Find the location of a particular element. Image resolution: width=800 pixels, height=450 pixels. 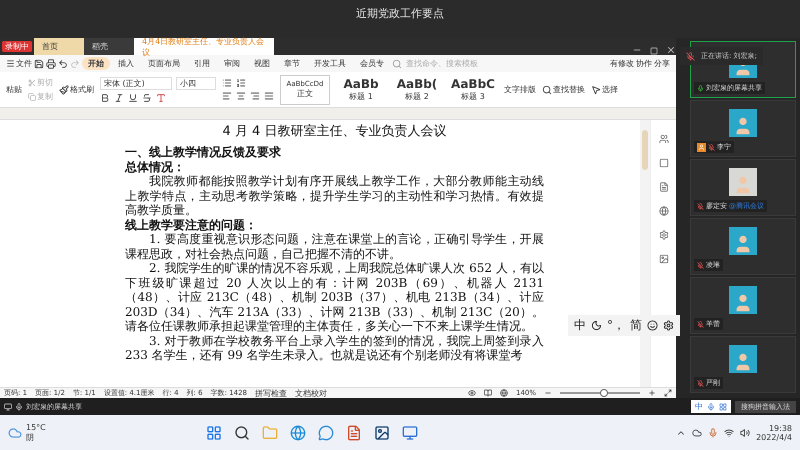

input-method-bar: 中 °， 简 is located at coordinates (624, 325).